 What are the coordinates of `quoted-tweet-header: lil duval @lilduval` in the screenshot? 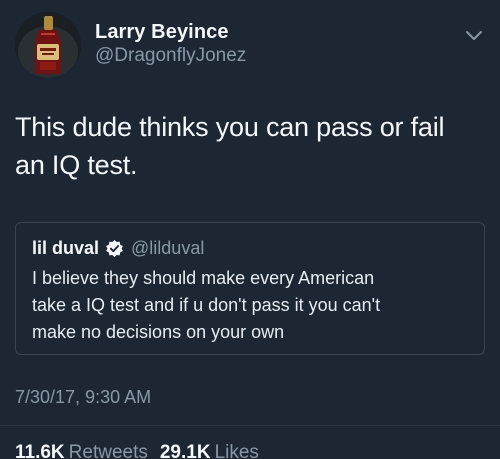 It's located at (250, 248).